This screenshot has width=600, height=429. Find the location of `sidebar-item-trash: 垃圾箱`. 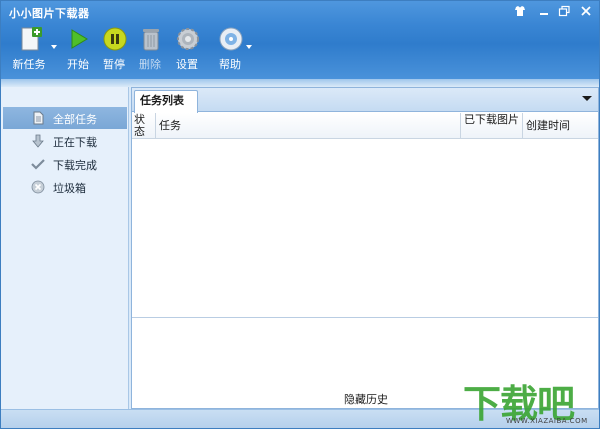

sidebar-item-trash: 垃圾箱 is located at coordinates (65, 187).